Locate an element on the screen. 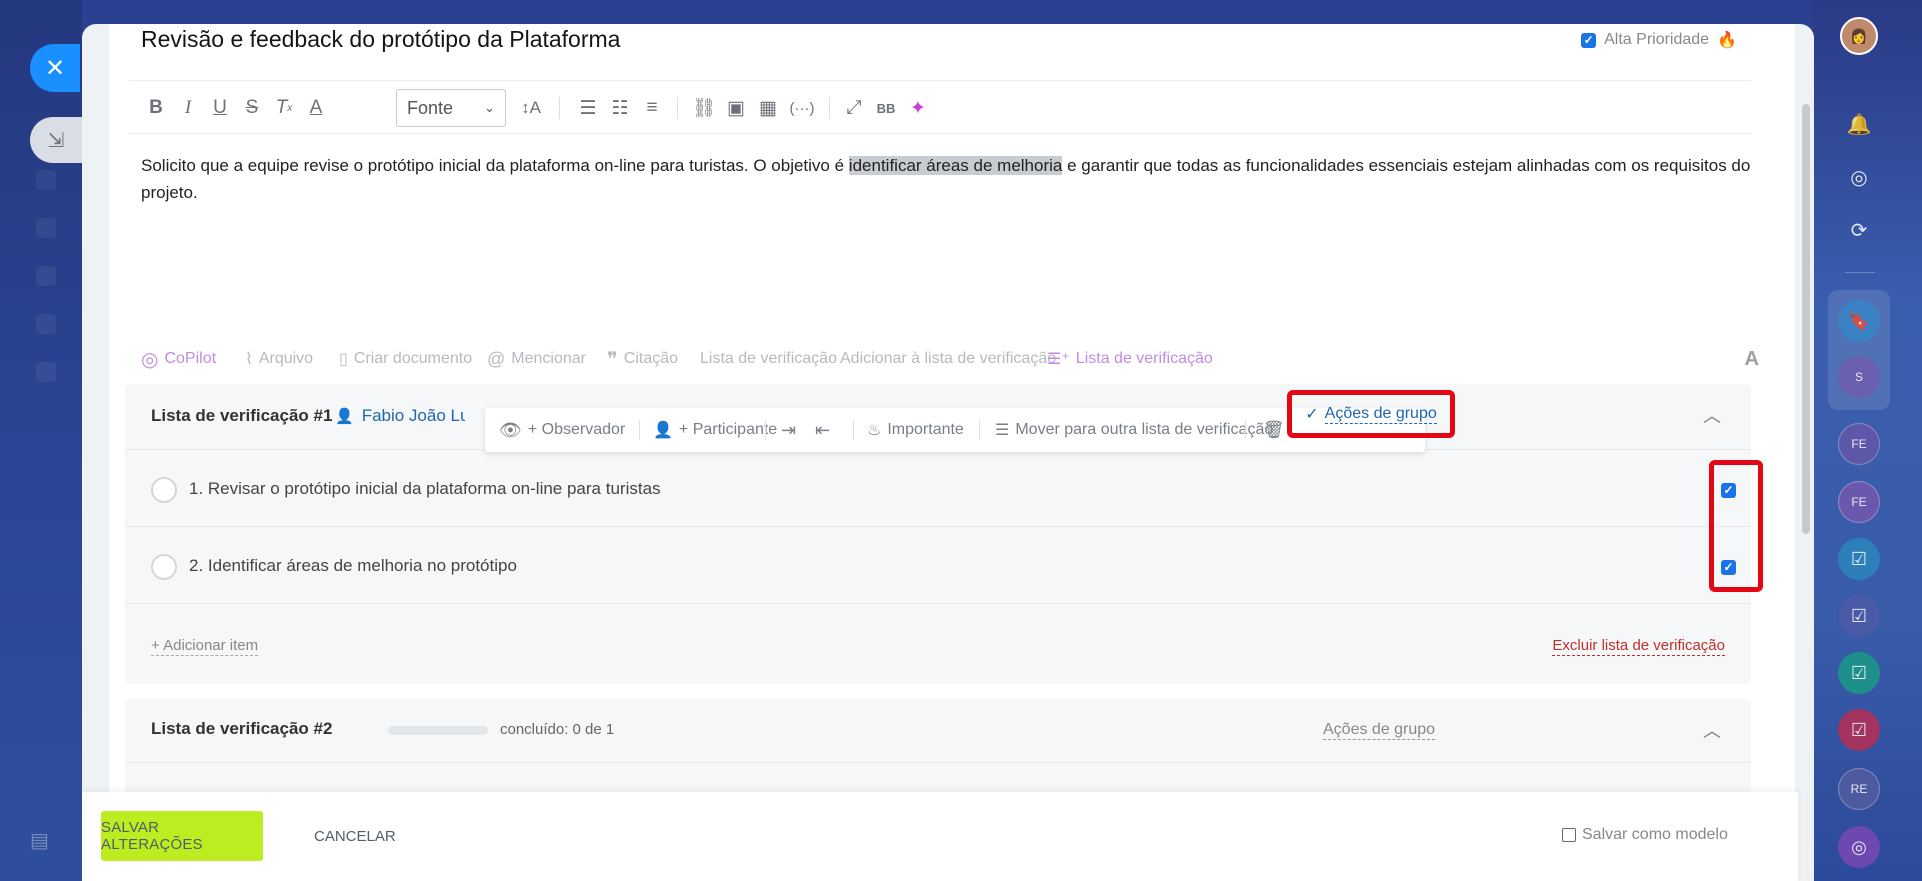 The height and width of the screenshot is (881, 1922). checklist-active-label: Lista de verificação is located at coordinates (1144, 358).